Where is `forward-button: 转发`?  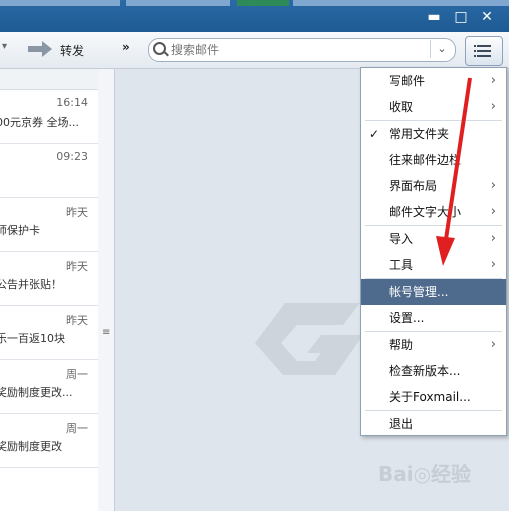 forward-button: 转发 is located at coordinates (72, 50).